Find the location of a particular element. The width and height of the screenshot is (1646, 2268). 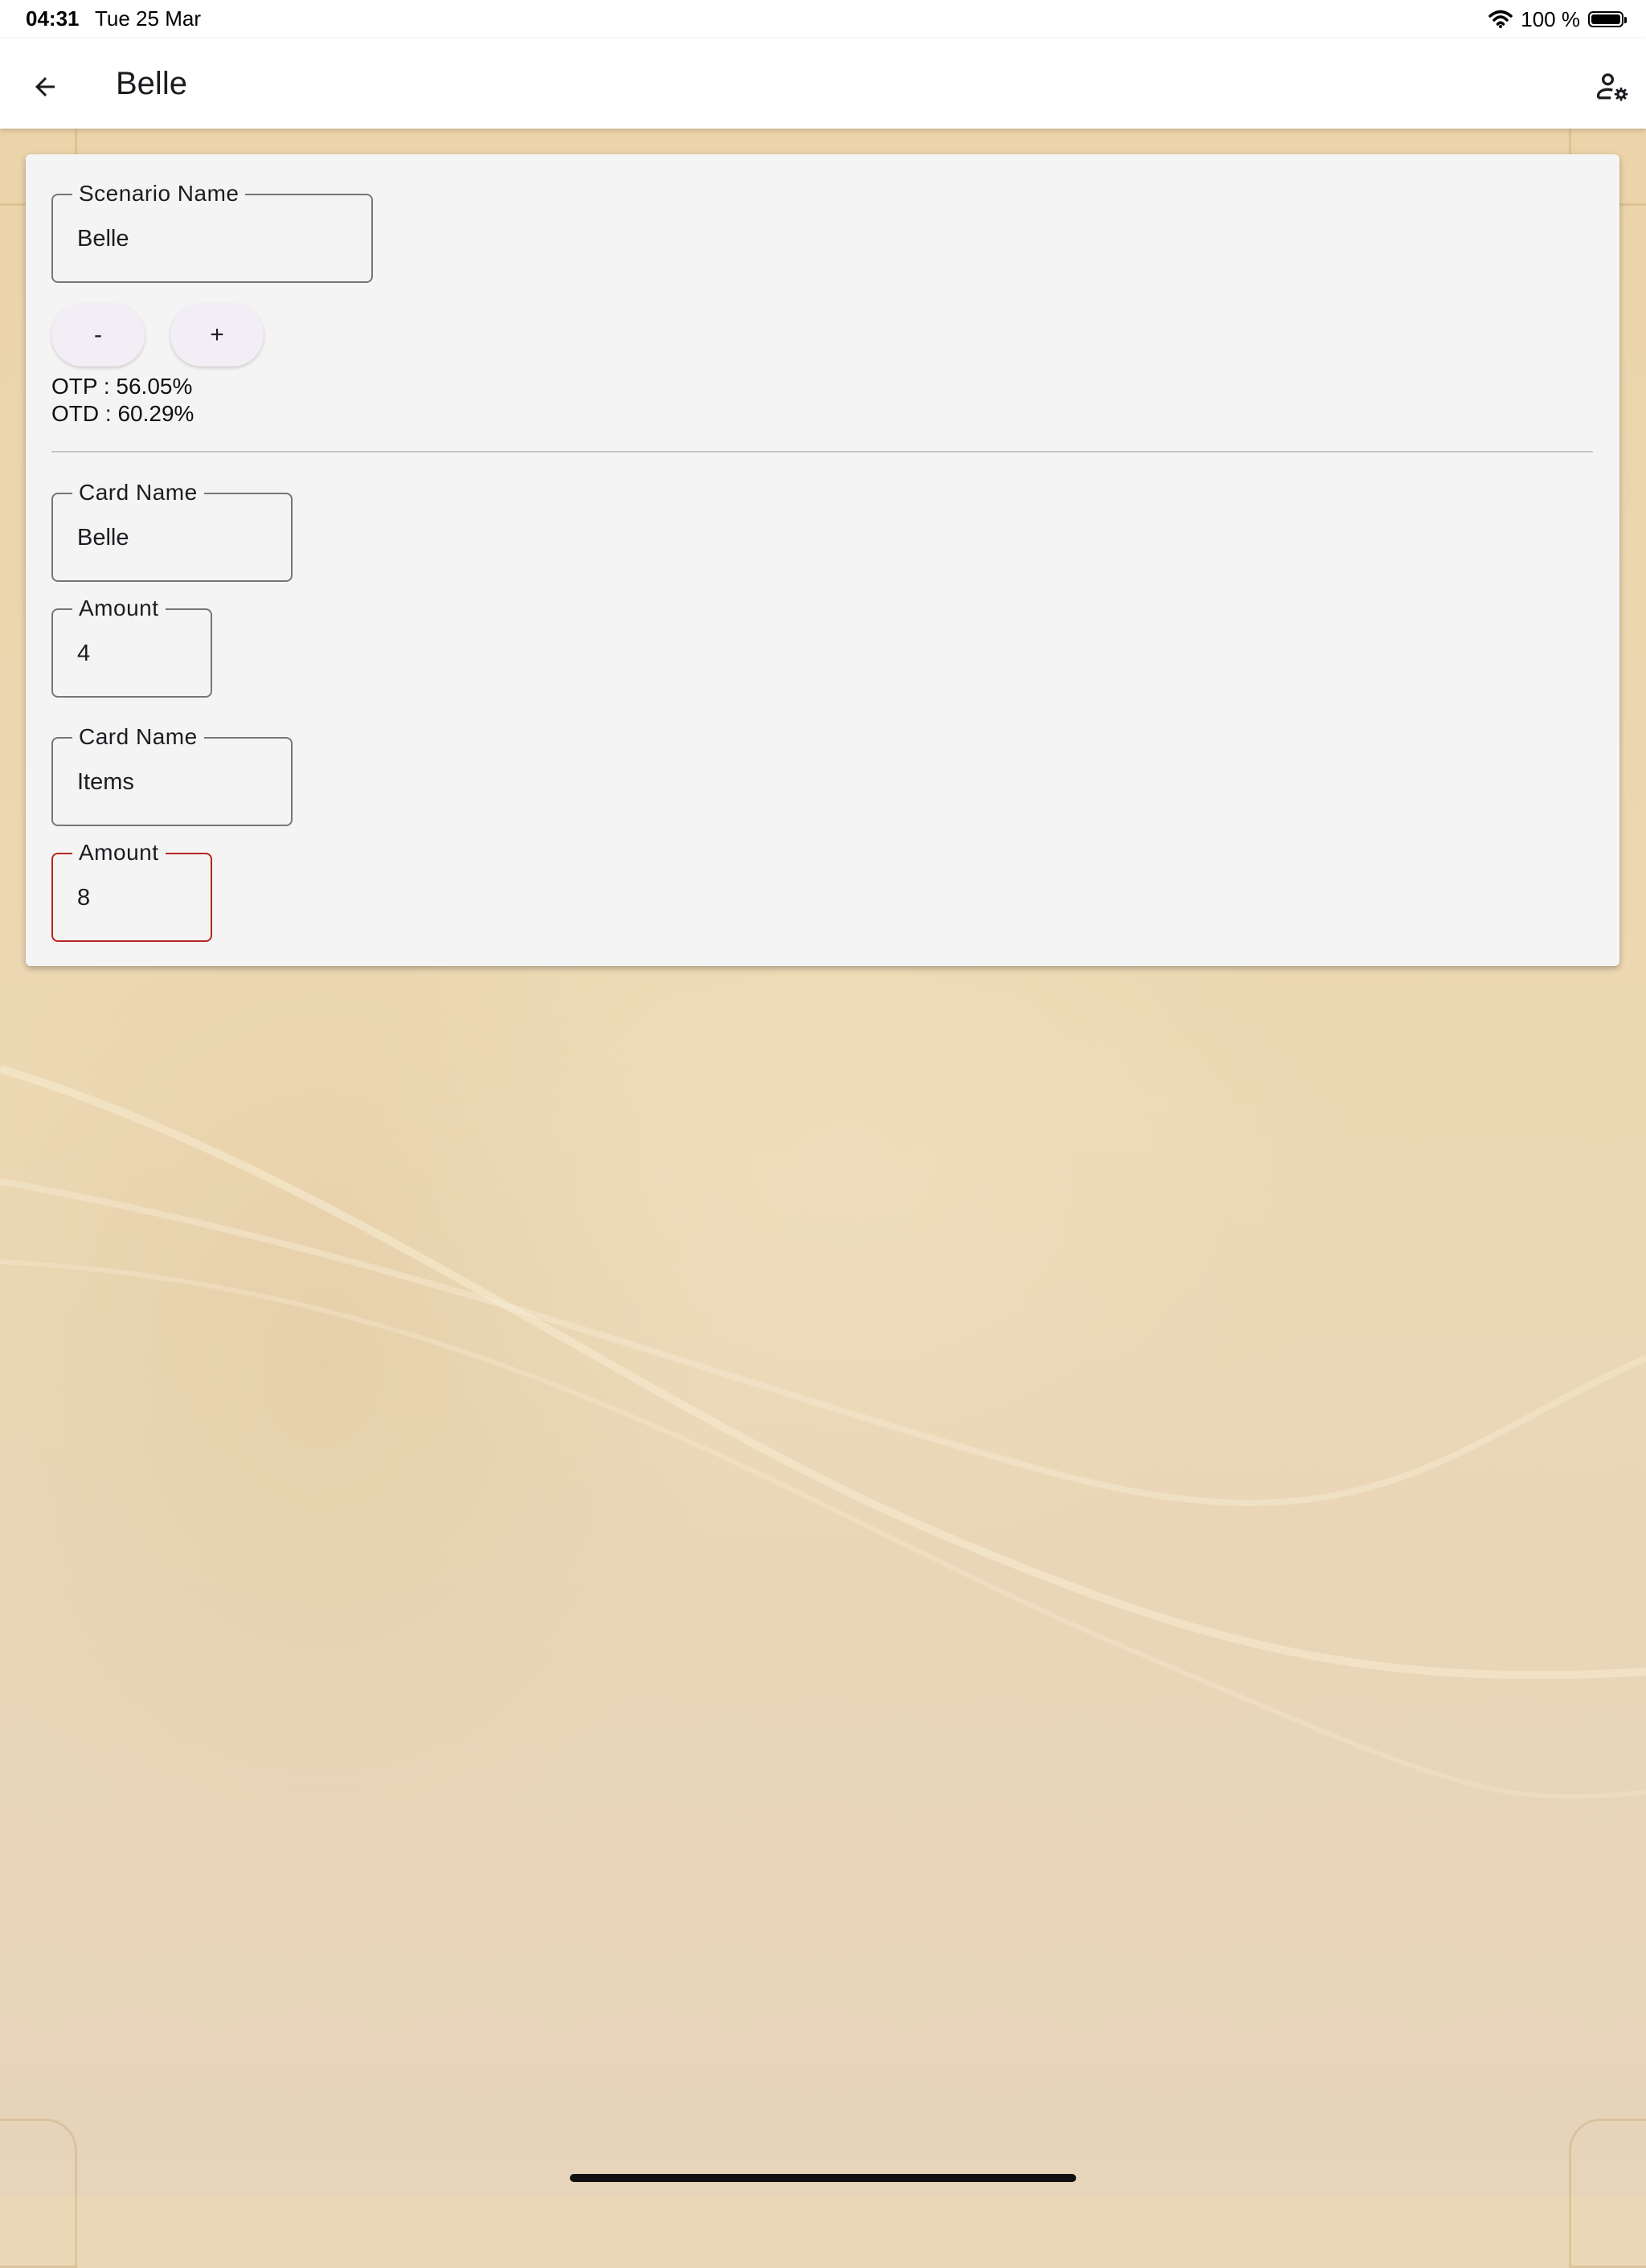

scenario-name-input is located at coordinates (216, 239).